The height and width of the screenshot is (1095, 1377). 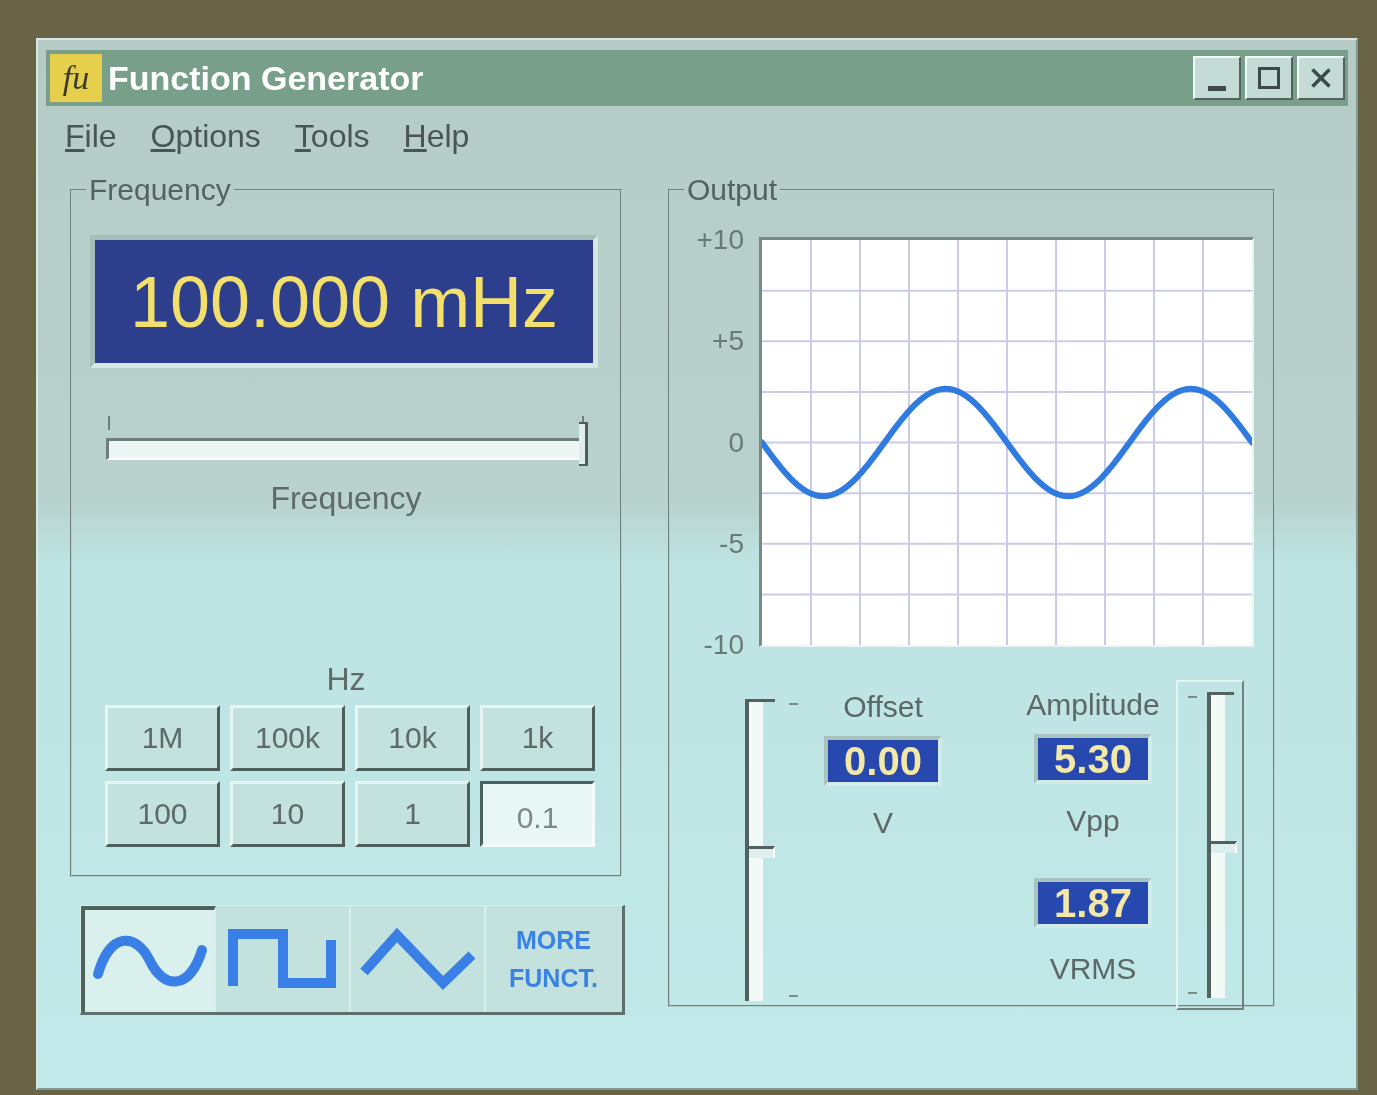 What do you see at coordinates (160, 190) in the screenshot?
I see `group-label: Frequency` at bounding box center [160, 190].